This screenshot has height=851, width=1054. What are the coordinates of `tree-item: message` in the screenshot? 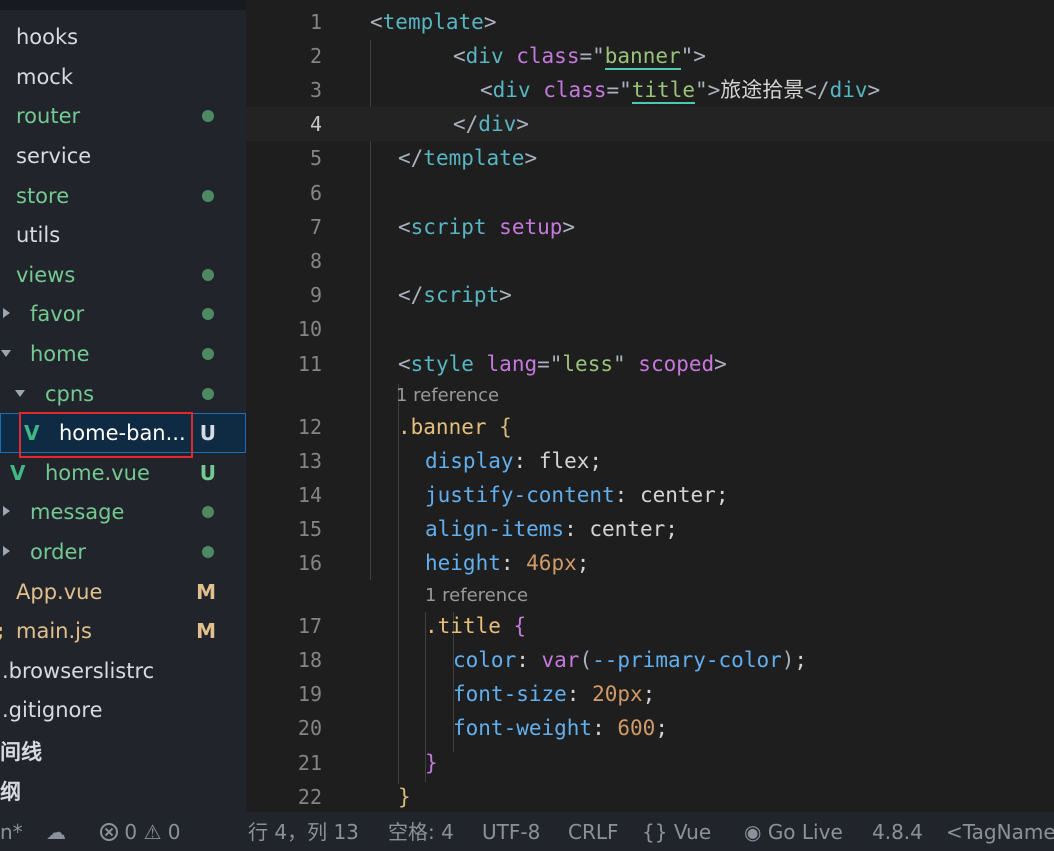 It's located at (123, 512).